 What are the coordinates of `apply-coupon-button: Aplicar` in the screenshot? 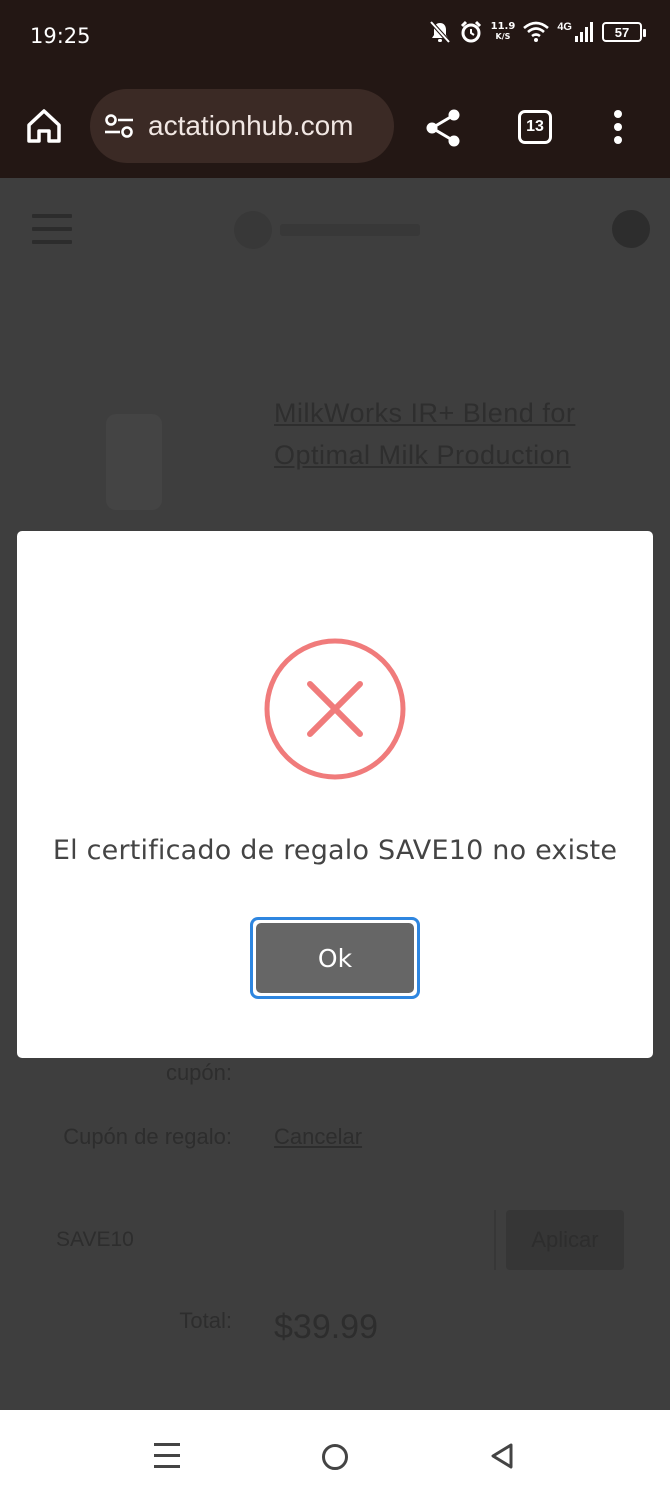 It's located at (565, 1240).